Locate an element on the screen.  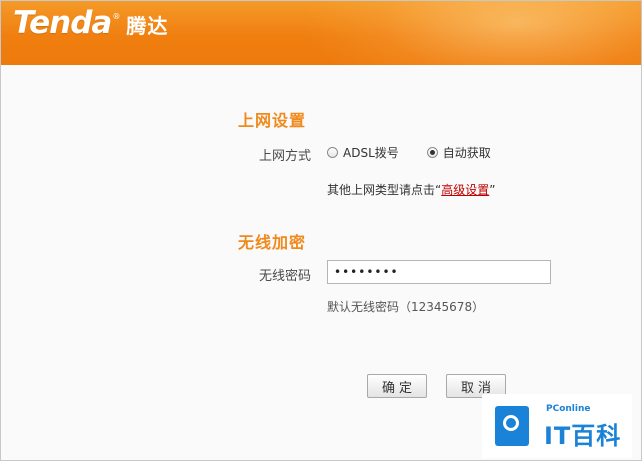
wireless-password-input is located at coordinates (439, 272).